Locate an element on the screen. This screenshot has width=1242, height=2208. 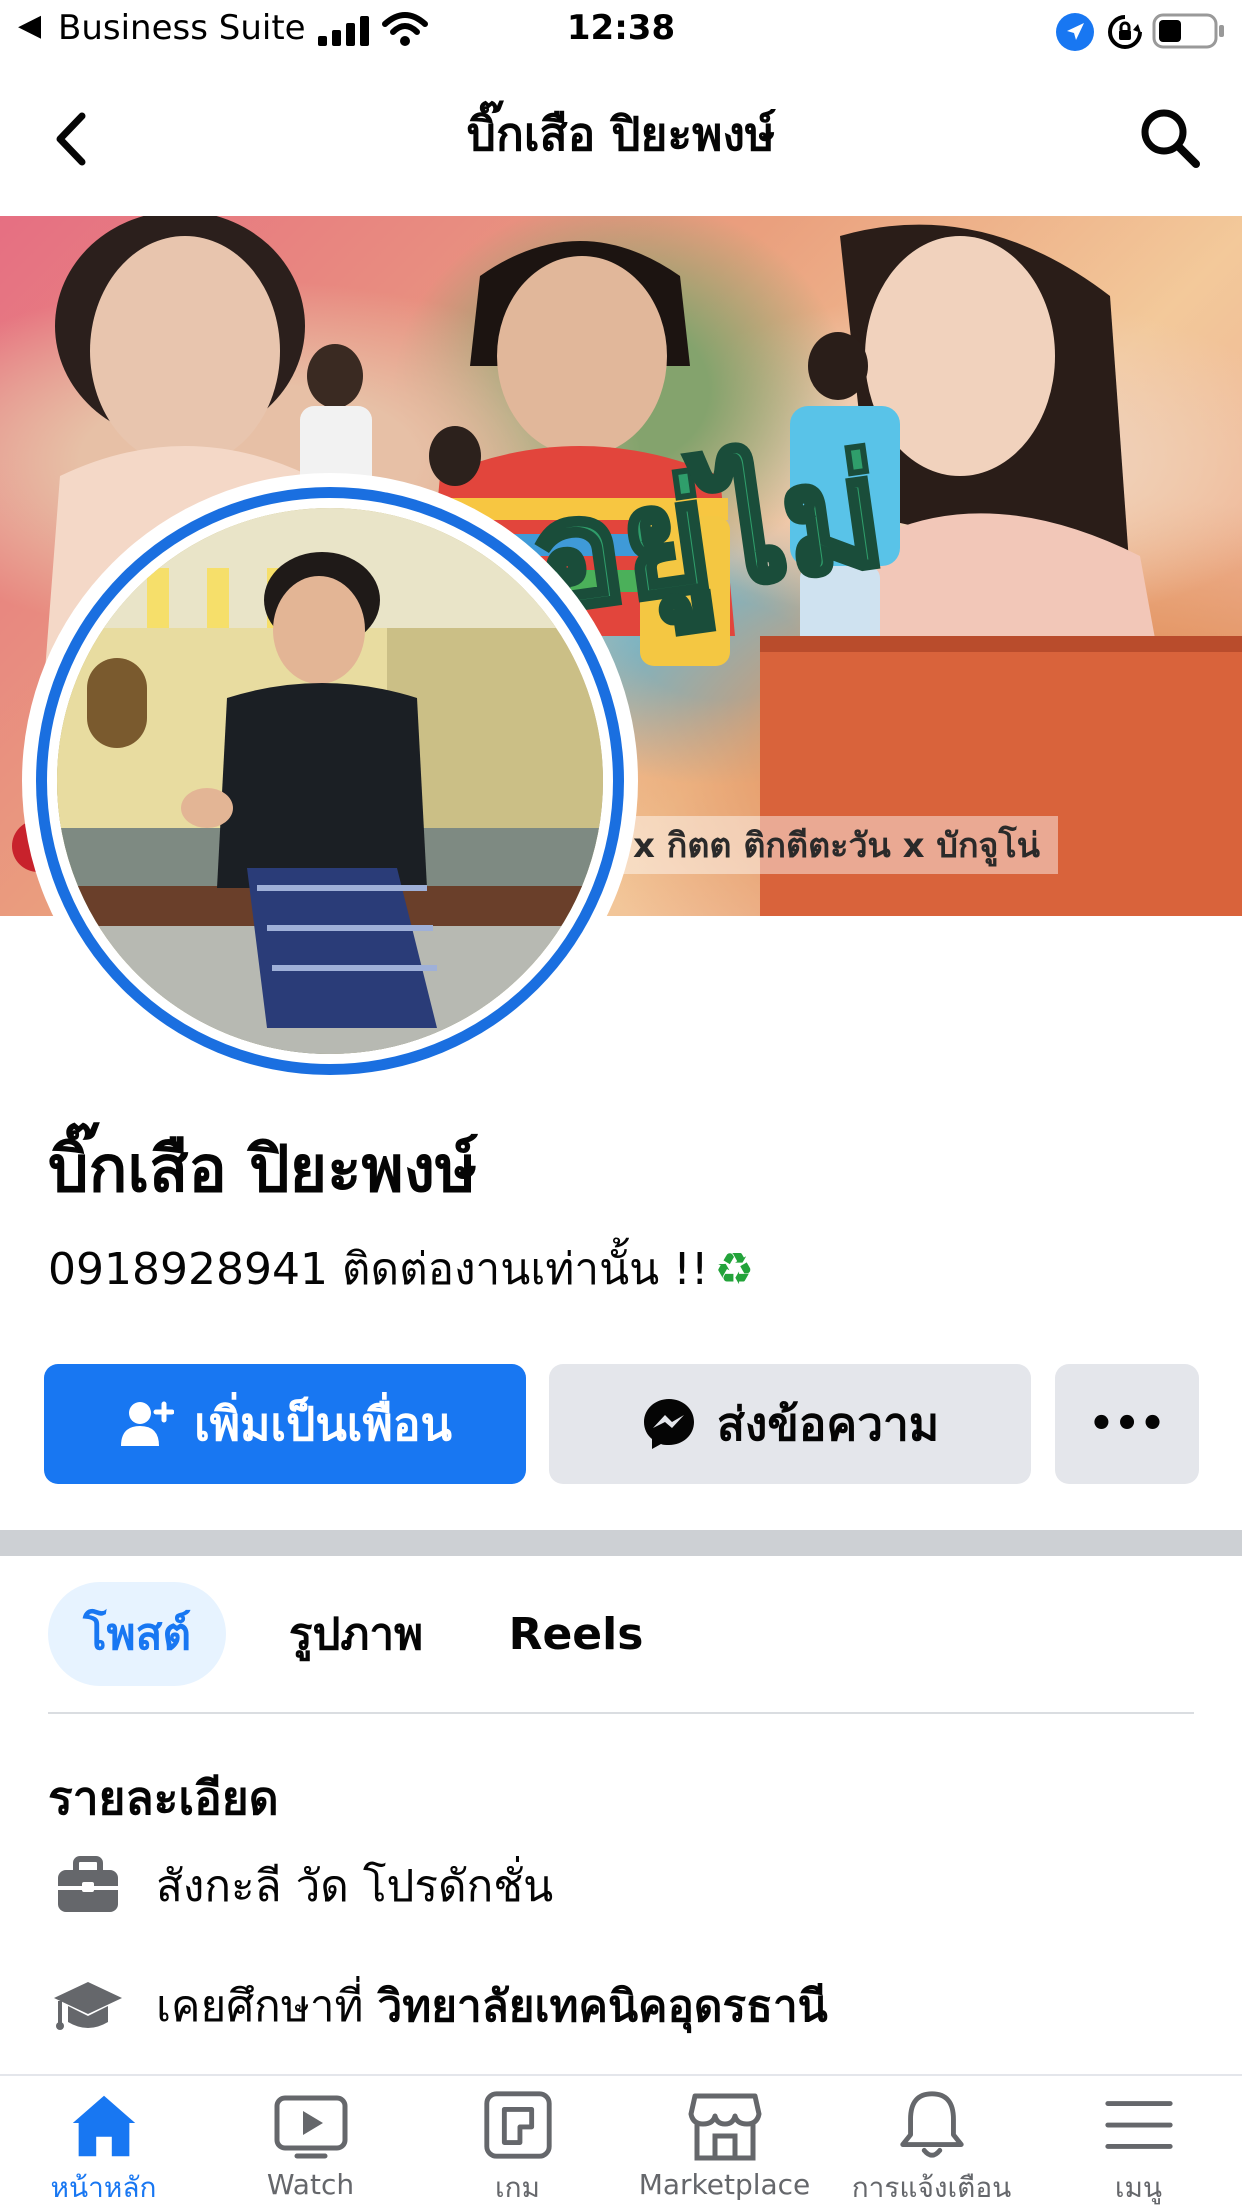
battery-icon is located at coordinates (1188, 31).